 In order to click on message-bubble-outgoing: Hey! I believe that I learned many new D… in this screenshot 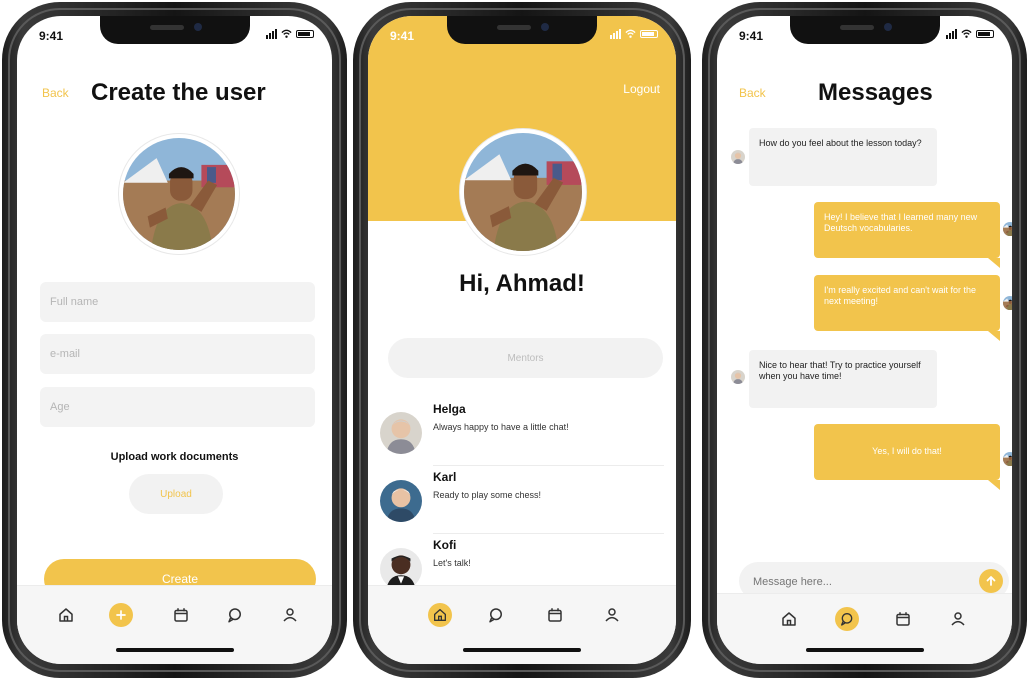, I will do `click(907, 235)`.